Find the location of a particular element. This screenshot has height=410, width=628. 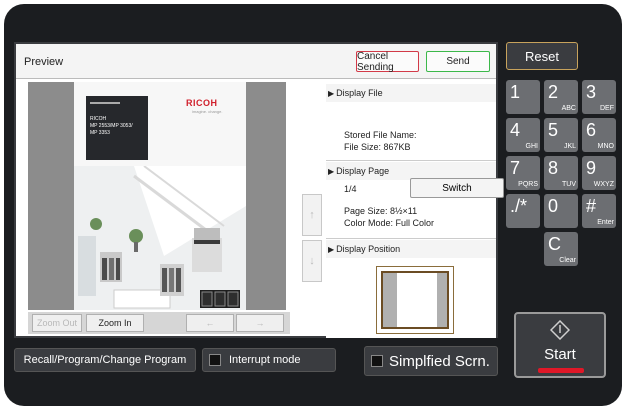

title-bar: Preview Cancel Sending Send is located at coordinates (256, 61).